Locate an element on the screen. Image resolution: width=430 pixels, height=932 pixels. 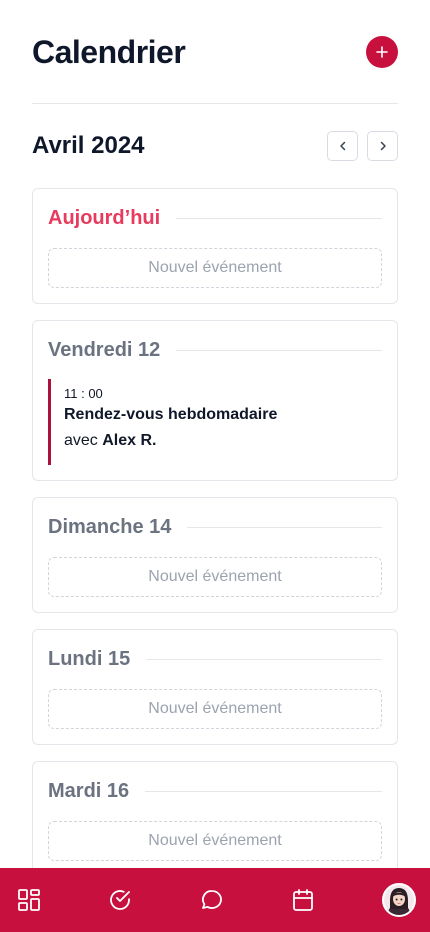
event-attendee: avec Alex R. is located at coordinates (223, 441).